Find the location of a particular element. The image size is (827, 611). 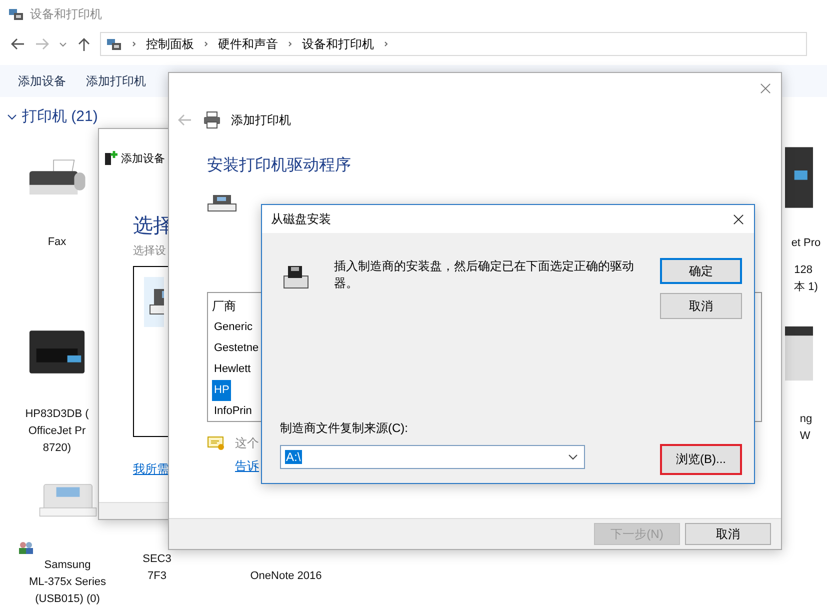

wizard-heading: 安装打印机驱动程序 is located at coordinates (279, 166).